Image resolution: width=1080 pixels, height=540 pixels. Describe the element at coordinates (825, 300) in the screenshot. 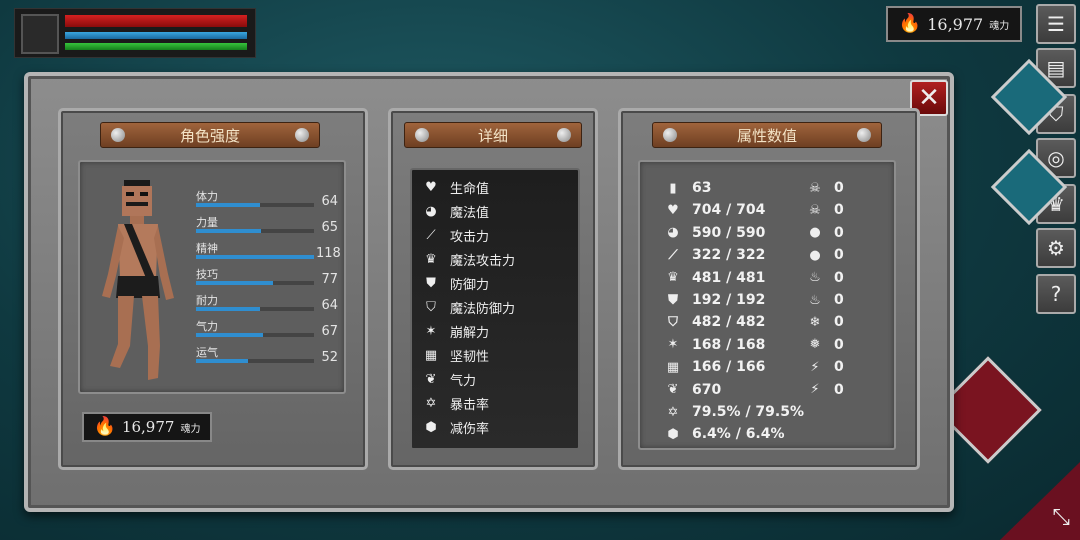

I see `resistance-row: ♨ 0` at that location.